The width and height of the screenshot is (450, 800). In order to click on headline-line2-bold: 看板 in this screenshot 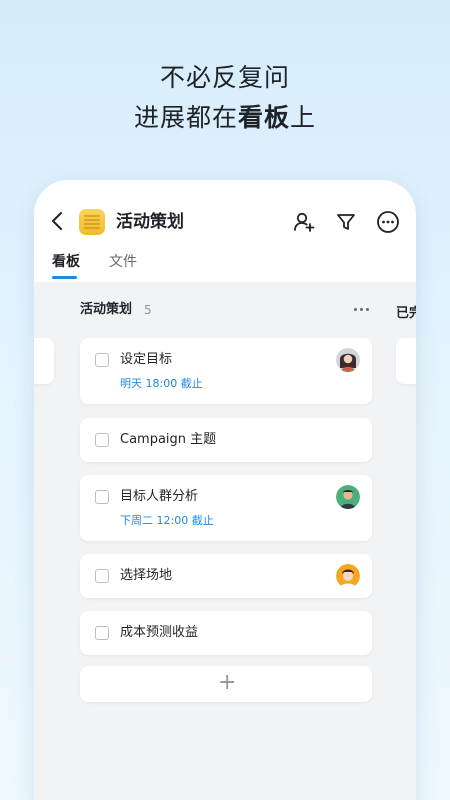, I will do `click(263, 117)`.